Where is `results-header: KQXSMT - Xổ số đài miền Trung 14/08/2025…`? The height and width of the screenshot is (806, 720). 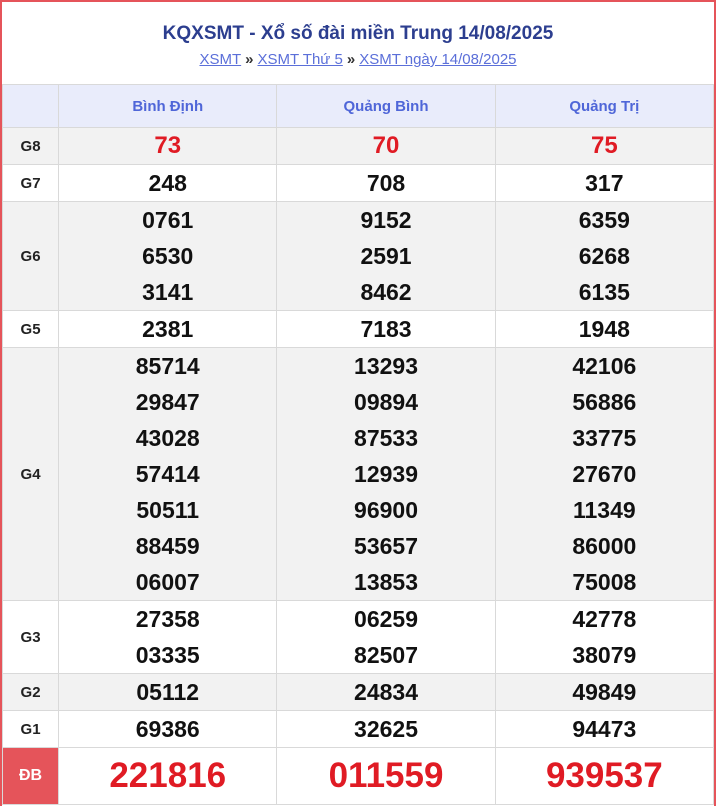 results-header: KQXSMT - Xổ số đài miền Trung 14/08/2025… is located at coordinates (358, 43).